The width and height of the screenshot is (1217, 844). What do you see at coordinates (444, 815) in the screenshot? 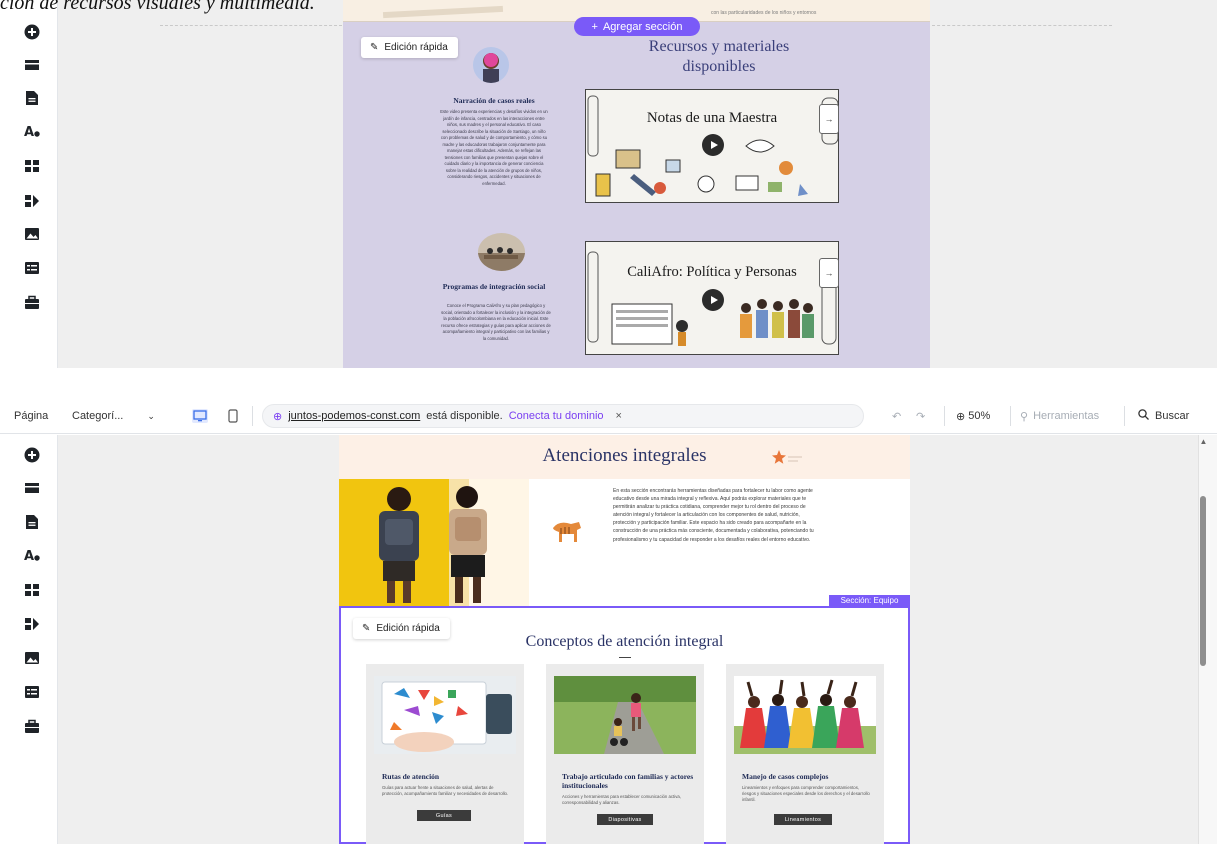
I see `guides-button: Guías` at bounding box center [444, 815].